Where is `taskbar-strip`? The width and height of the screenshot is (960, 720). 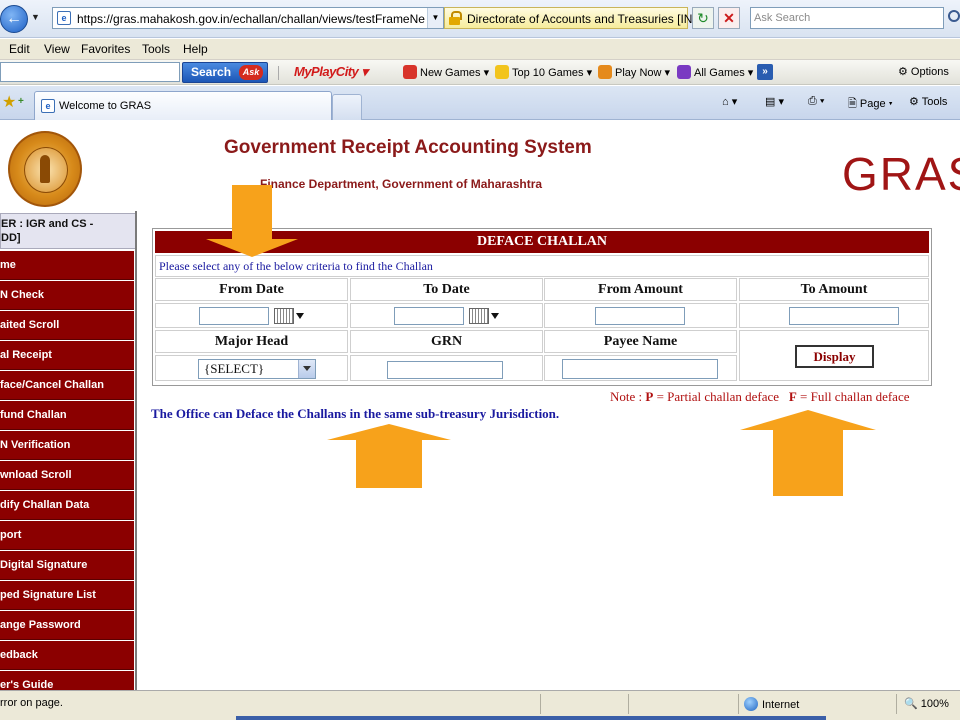 taskbar-strip is located at coordinates (531, 718).